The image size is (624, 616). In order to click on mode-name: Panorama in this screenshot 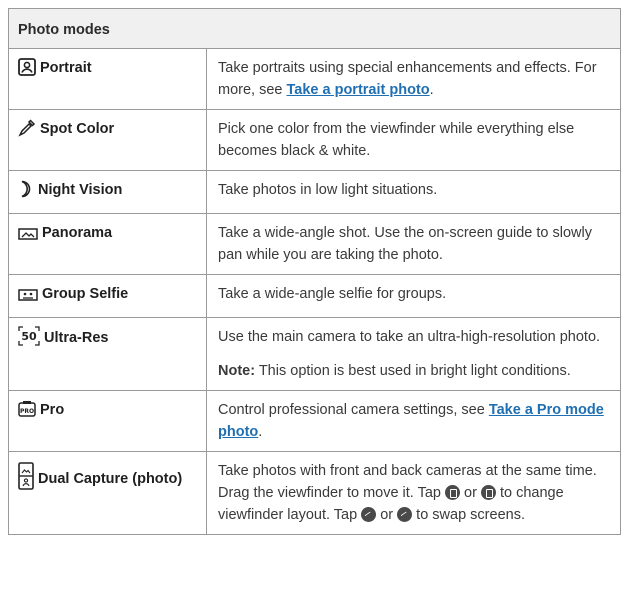, I will do `click(77, 233)`.